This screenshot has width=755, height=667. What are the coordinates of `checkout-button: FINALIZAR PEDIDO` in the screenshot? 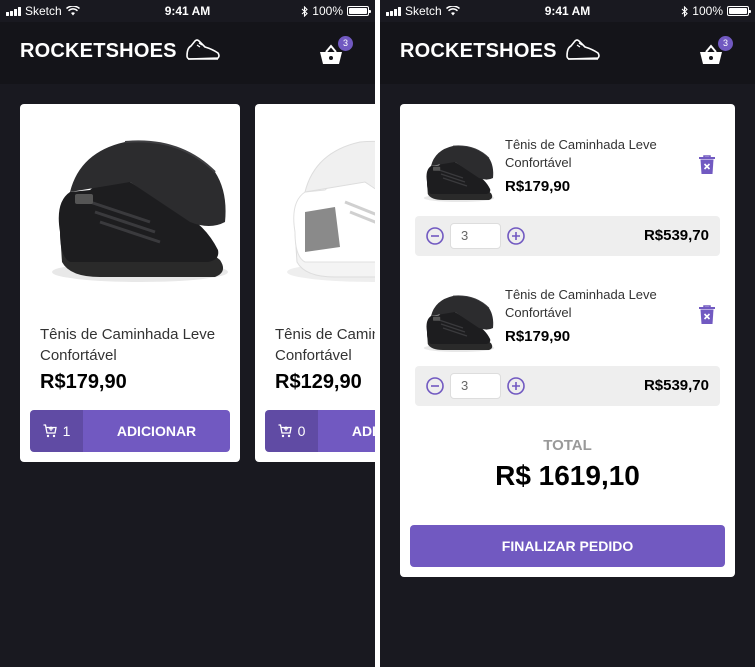 It's located at (567, 546).